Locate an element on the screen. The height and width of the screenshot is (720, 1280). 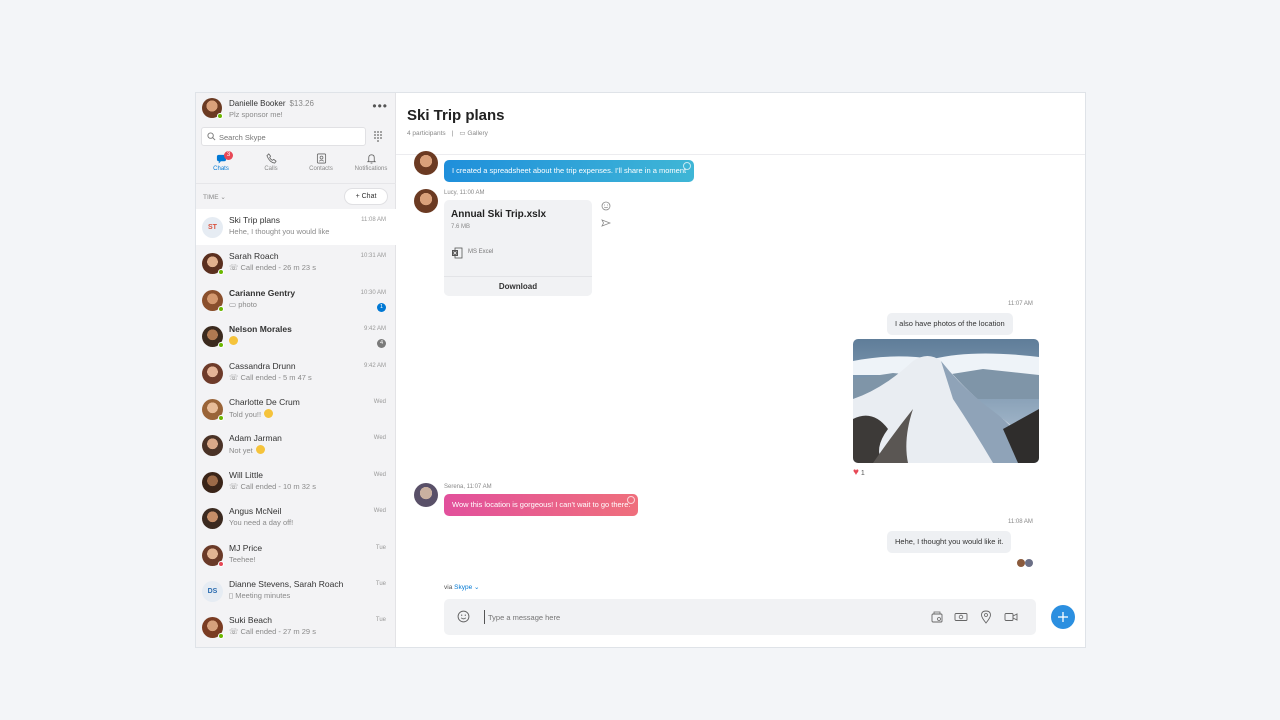
location-pin-icon is located at coordinates (986, 617).